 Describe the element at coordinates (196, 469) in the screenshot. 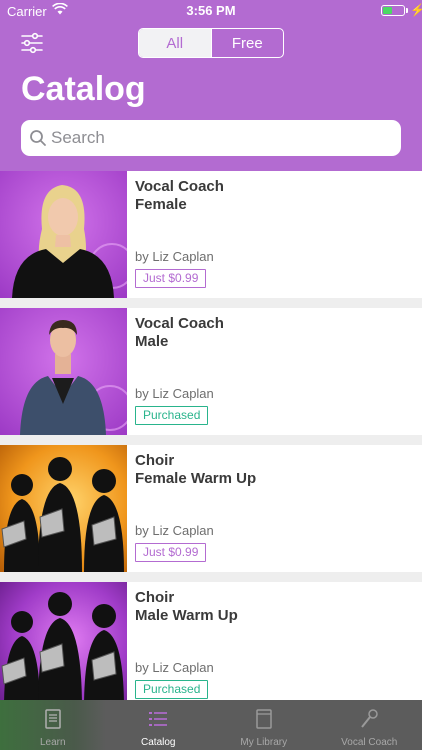

I see `item-title: Choir Female Warm Up` at that location.